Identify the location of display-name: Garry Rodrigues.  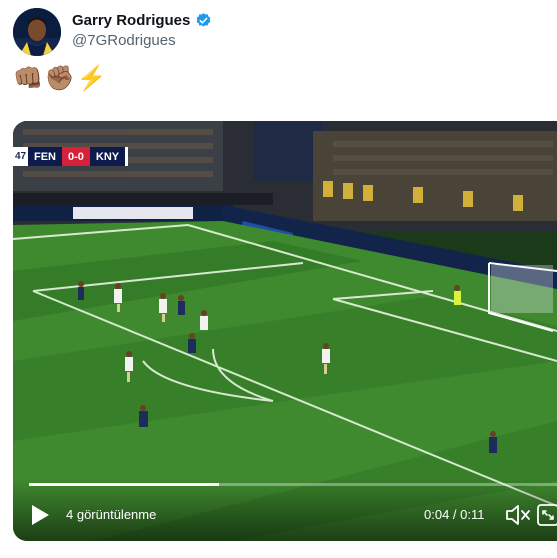
(131, 20).